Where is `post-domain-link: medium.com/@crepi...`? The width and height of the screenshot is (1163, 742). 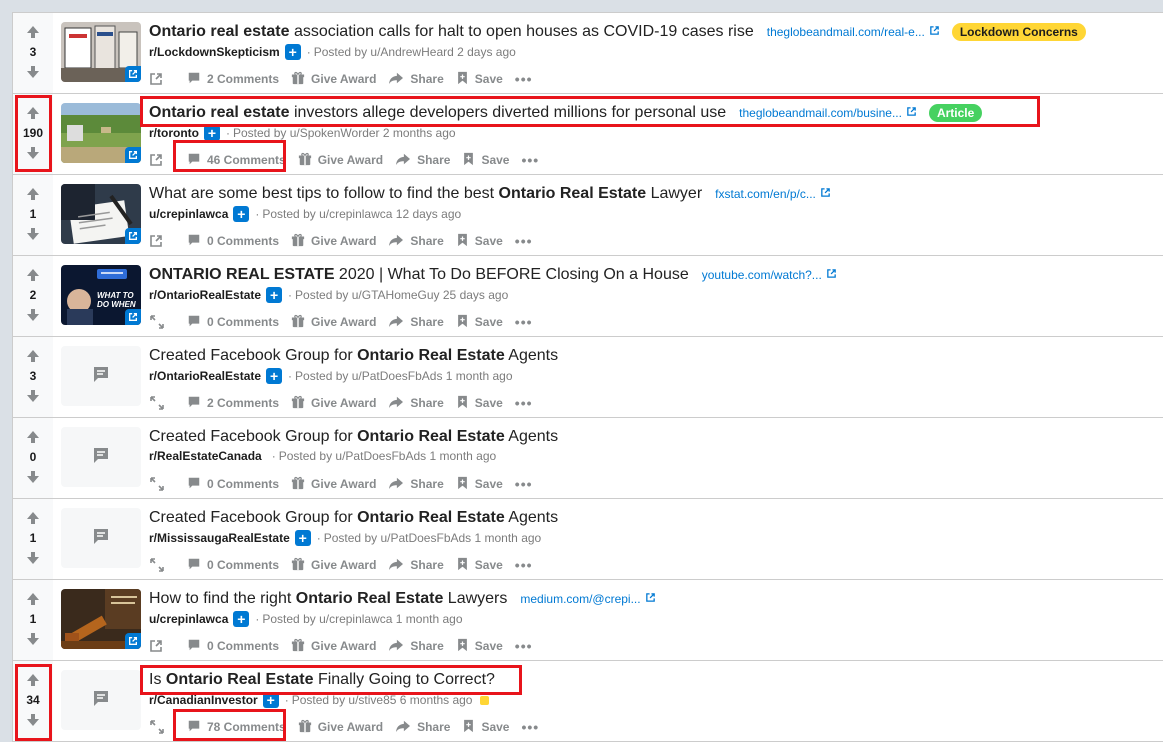 post-domain-link: medium.com/@crepi... is located at coordinates (587, 599).